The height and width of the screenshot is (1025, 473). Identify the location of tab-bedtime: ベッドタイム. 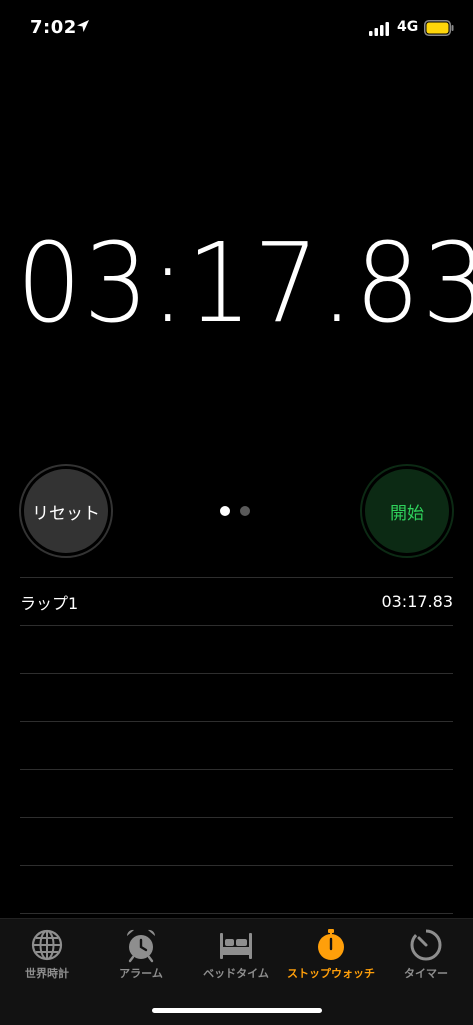
(236, 954).